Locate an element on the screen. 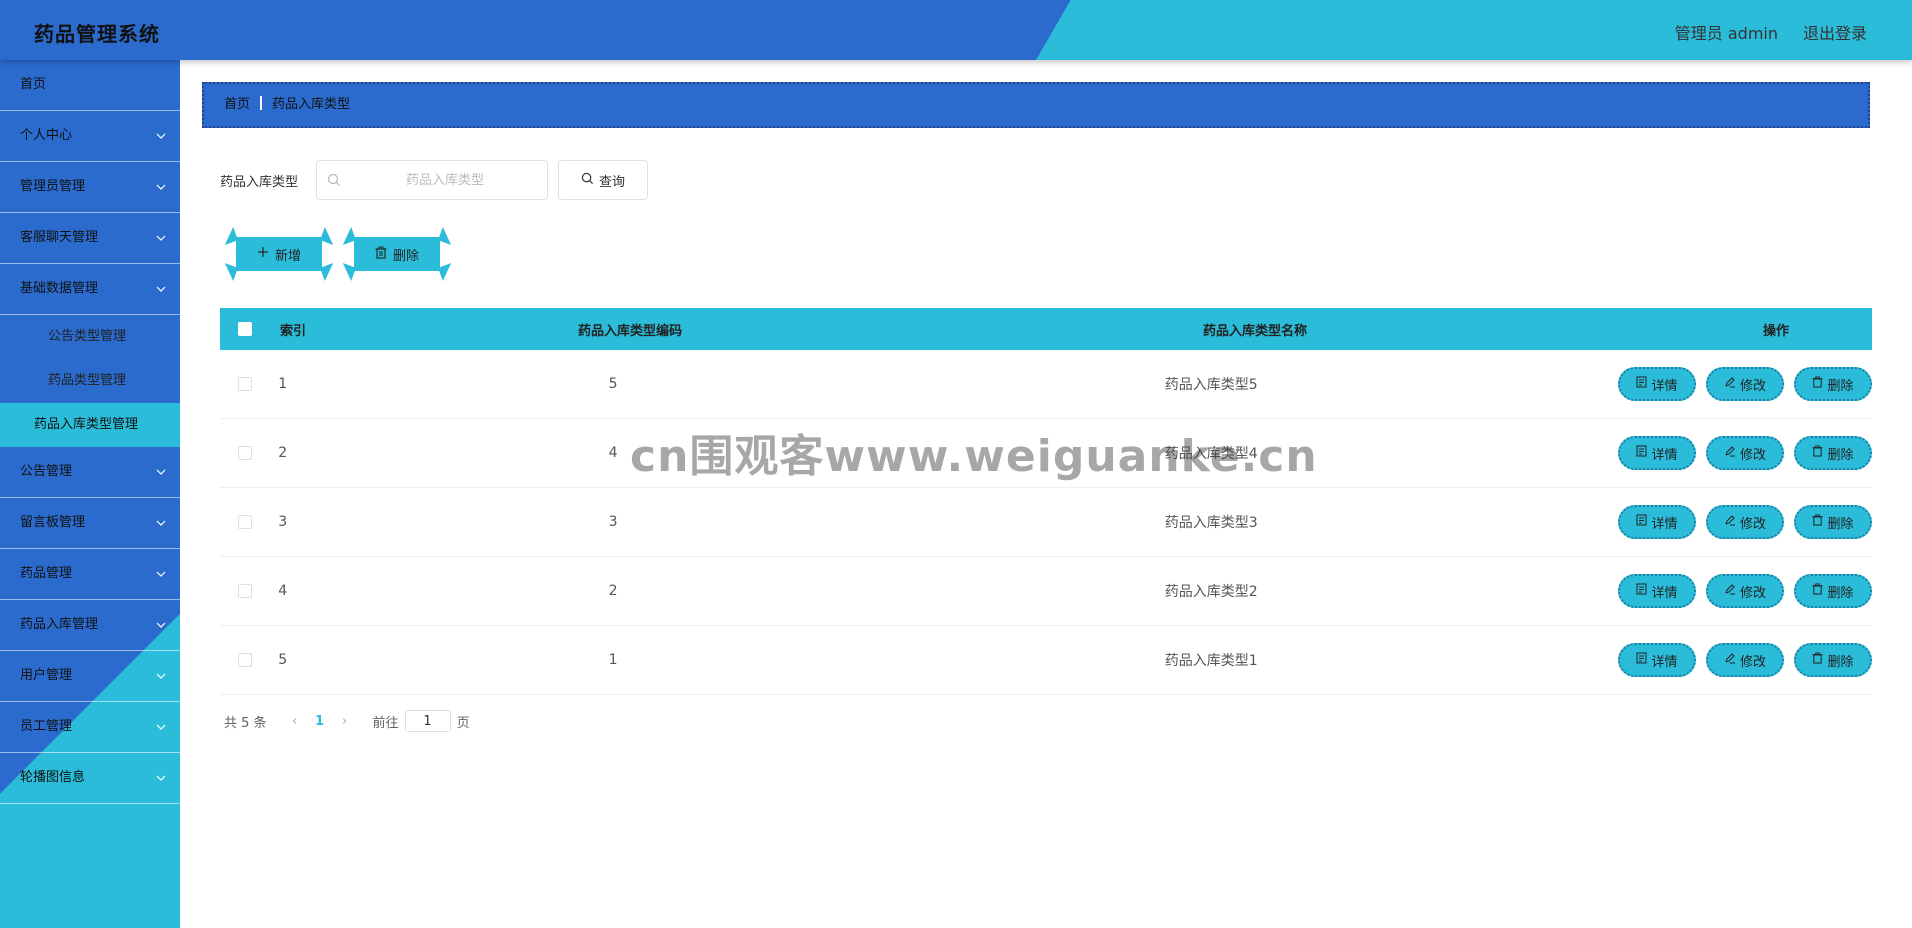 The height and width of the screenshot is (928, 1912). sidebar-subitem: 药品类型管理 is located at coordinates (90, 381).